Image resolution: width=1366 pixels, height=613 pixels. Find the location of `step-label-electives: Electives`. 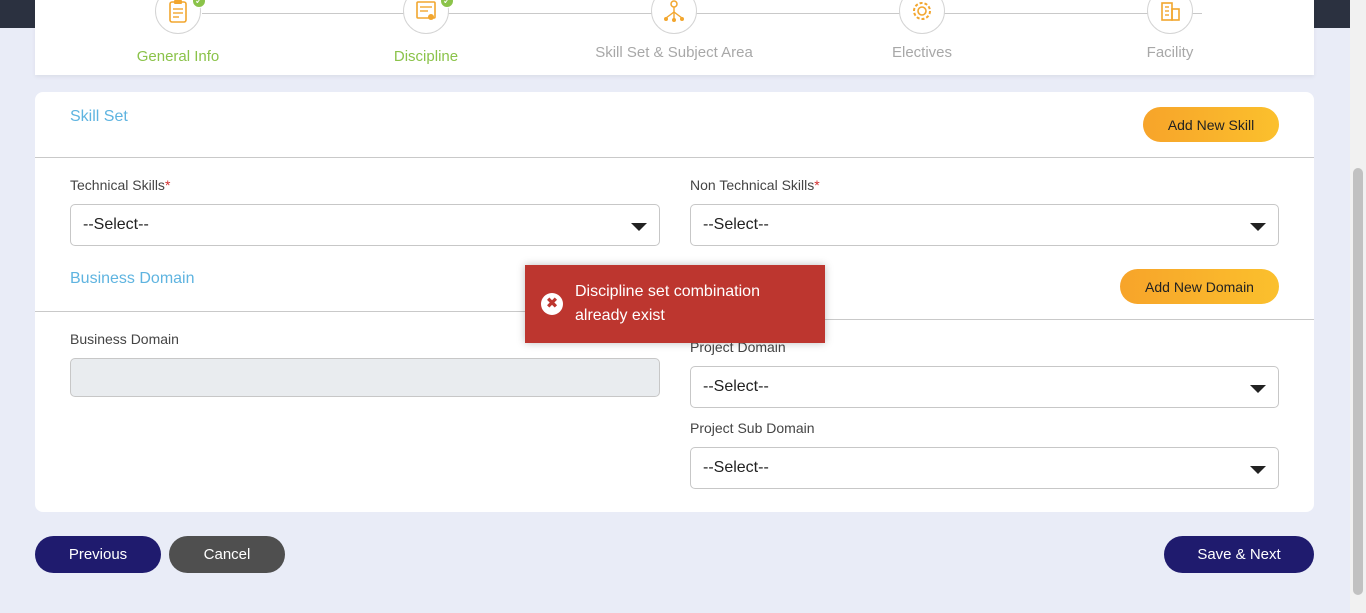

step-label-electives: Electives is located at coordinates (922, 52).